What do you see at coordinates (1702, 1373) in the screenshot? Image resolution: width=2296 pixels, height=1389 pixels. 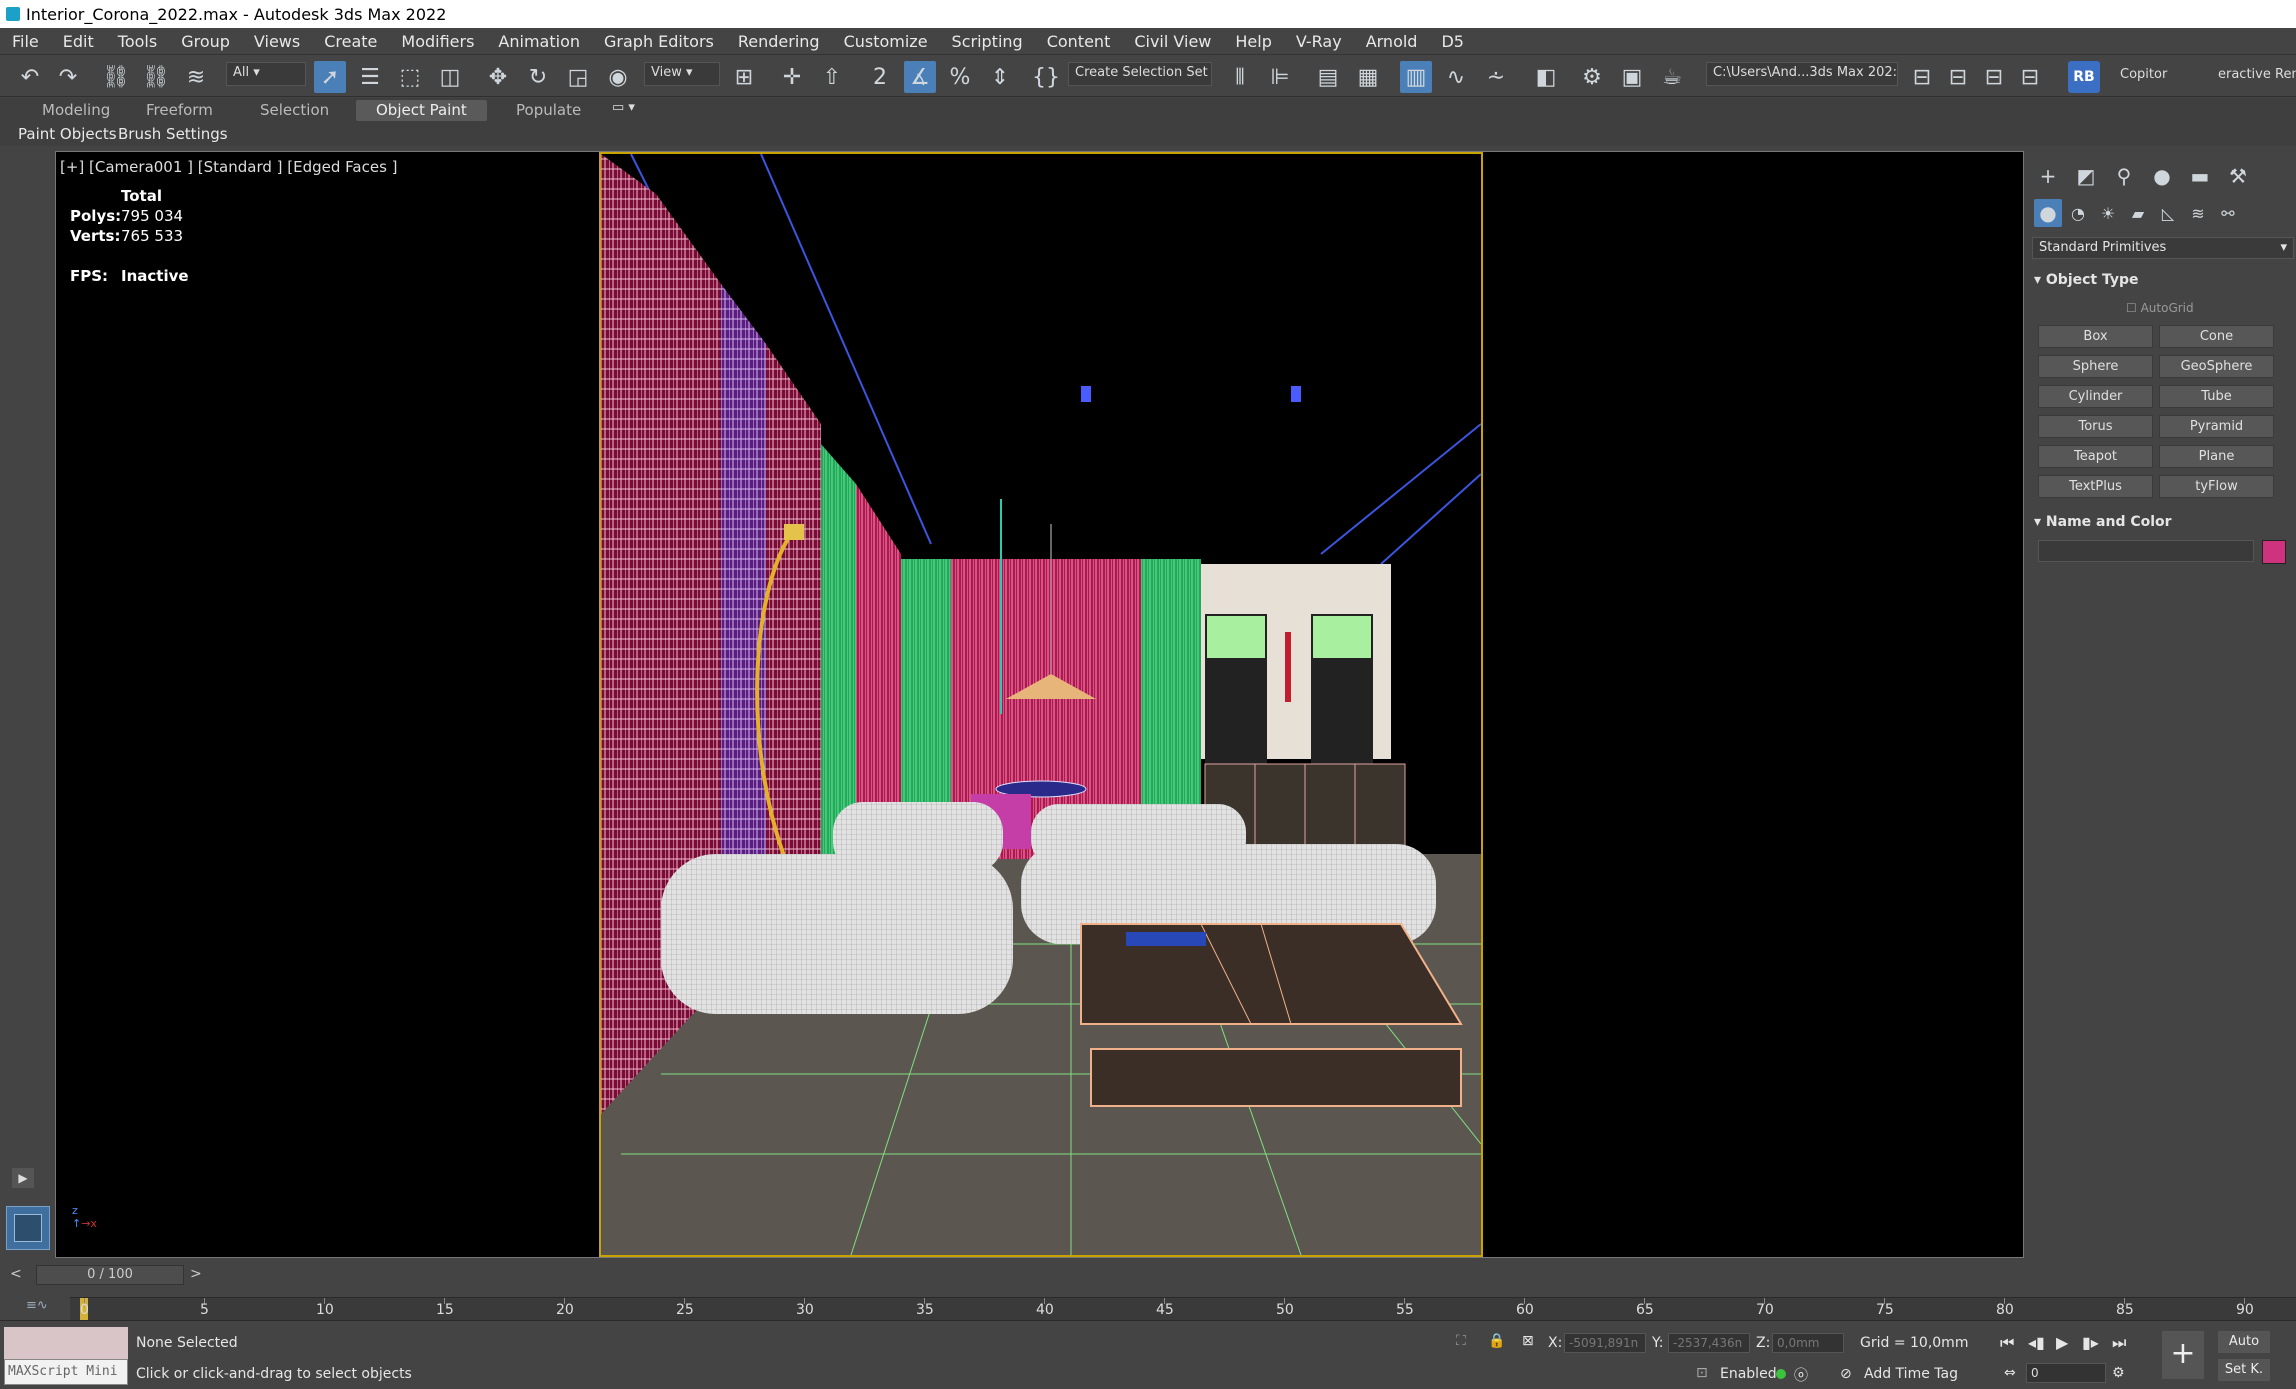 I see `adaptive-degradation-icon: ⊡` at bounding box center [1702, 1373].